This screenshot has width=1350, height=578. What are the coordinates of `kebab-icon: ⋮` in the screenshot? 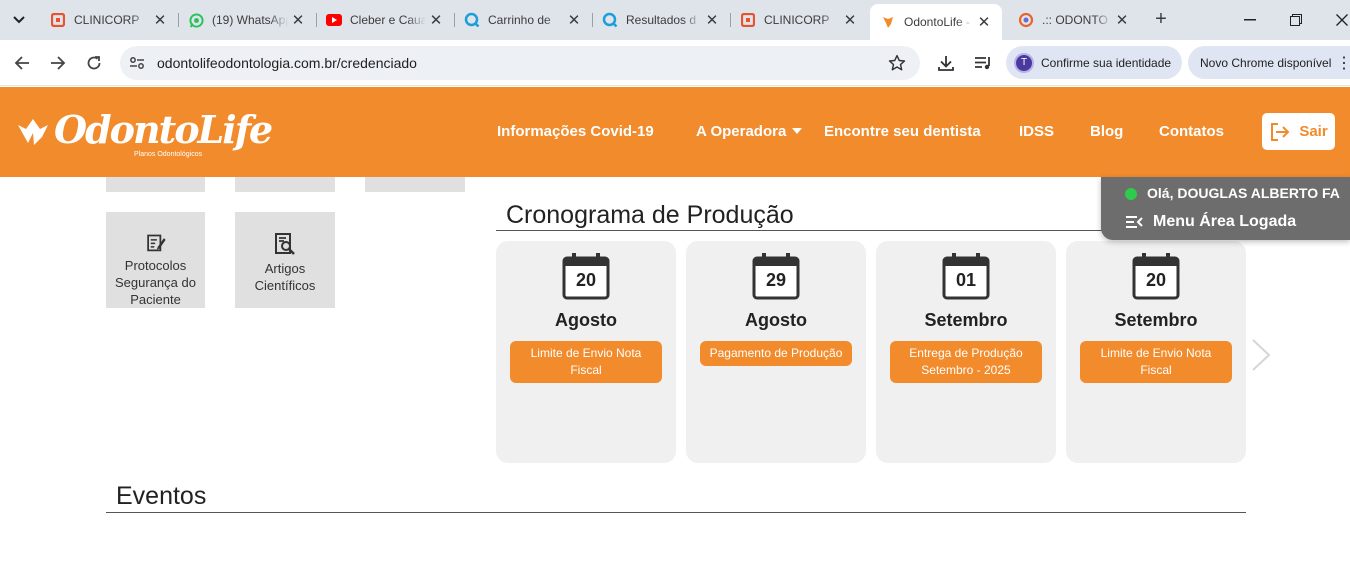 It's located at (1343, 63).